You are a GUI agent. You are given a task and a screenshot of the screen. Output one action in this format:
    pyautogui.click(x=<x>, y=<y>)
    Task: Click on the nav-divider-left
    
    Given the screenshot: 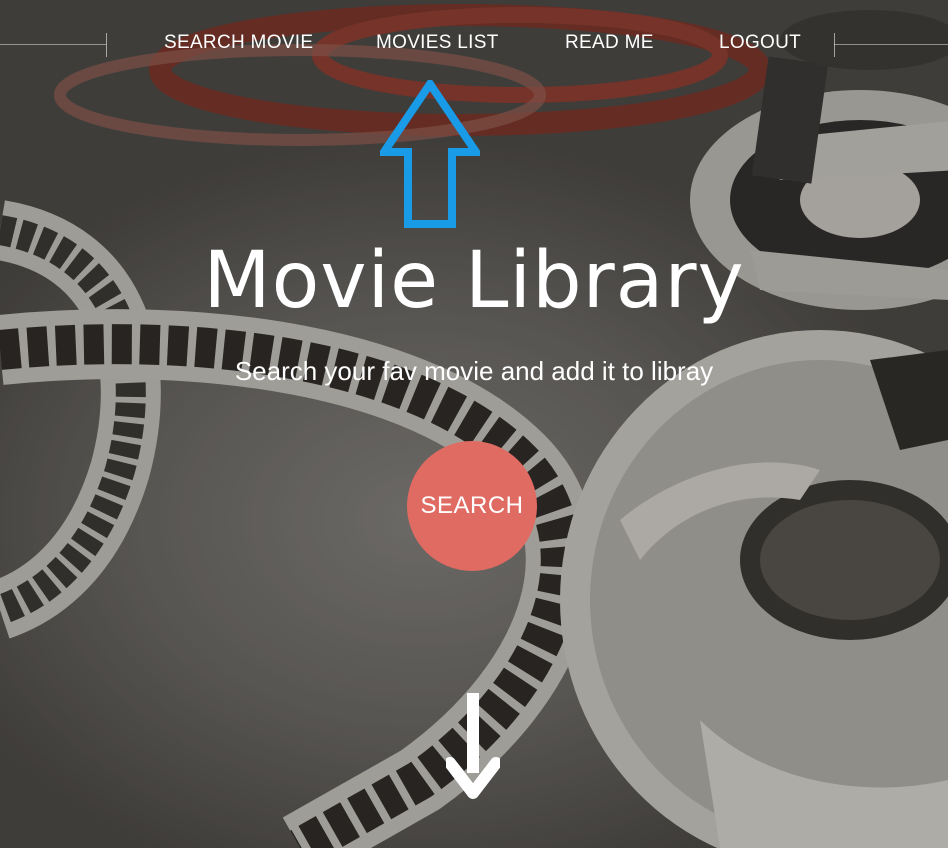 What is the action you would take?
    pyautogui.click(x=53, y=44)
    